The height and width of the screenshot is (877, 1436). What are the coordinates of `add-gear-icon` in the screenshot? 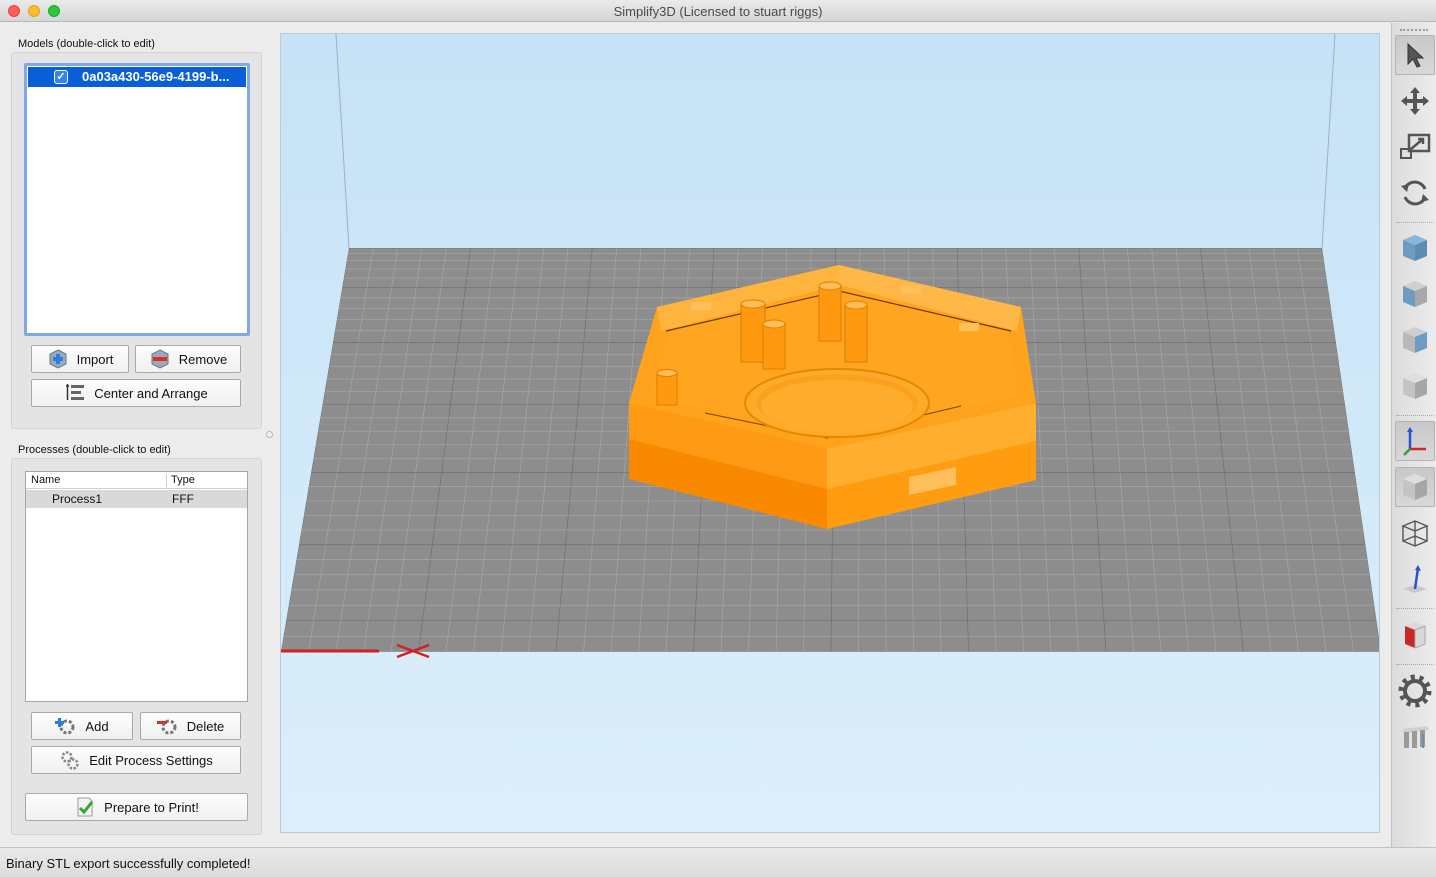 It's located at (66, 726).